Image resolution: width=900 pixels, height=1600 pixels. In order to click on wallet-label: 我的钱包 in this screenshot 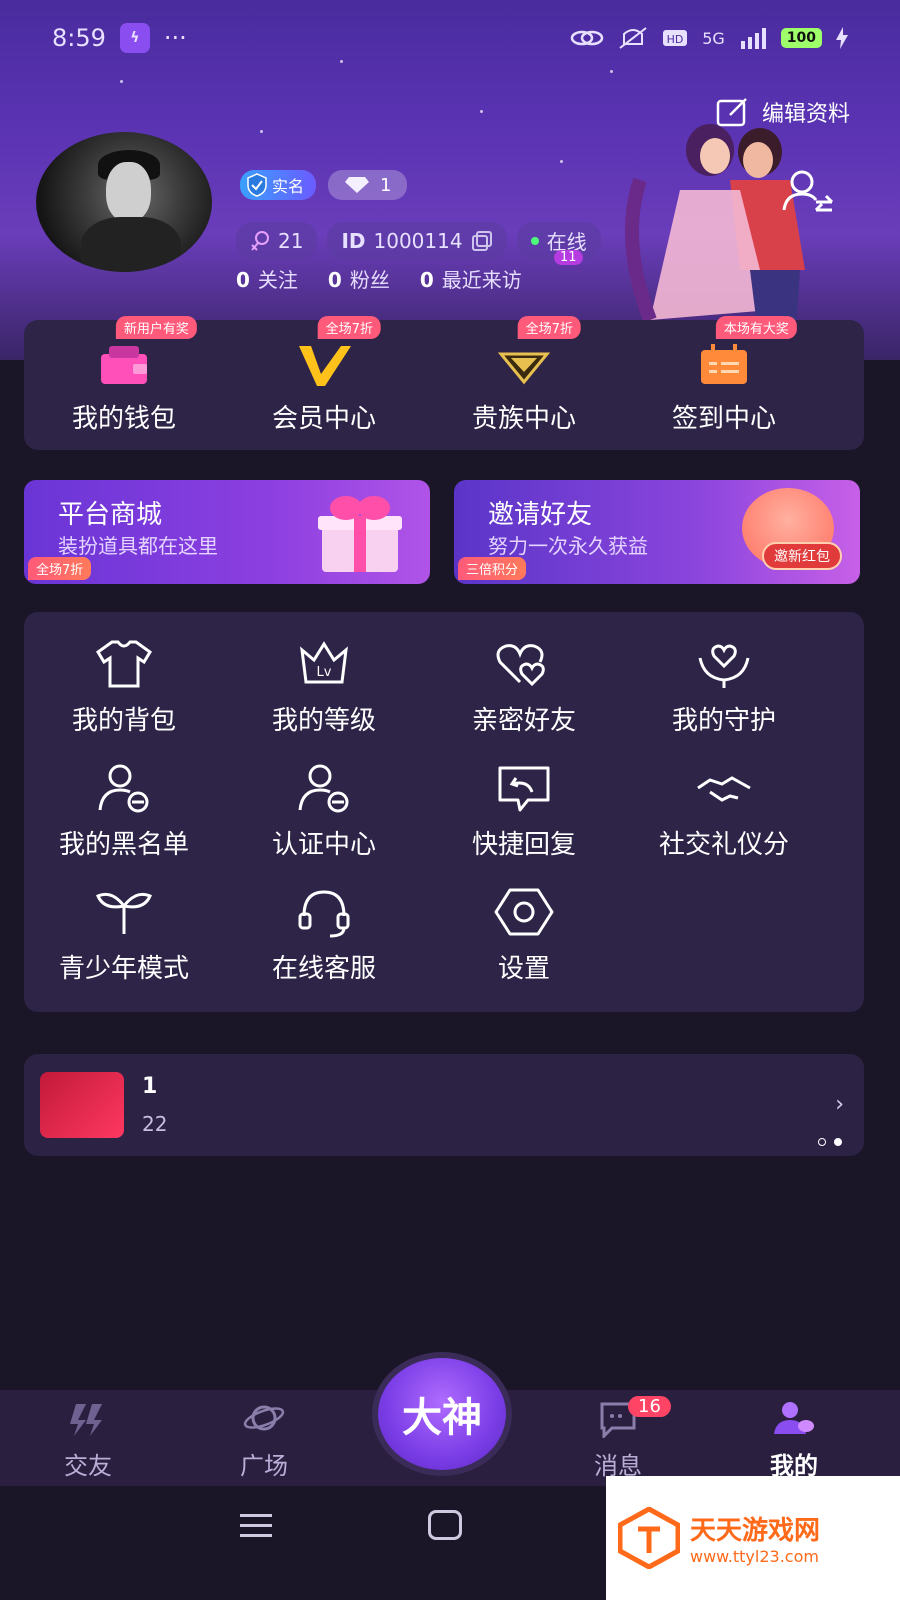, I will do `click(123, 419)`.